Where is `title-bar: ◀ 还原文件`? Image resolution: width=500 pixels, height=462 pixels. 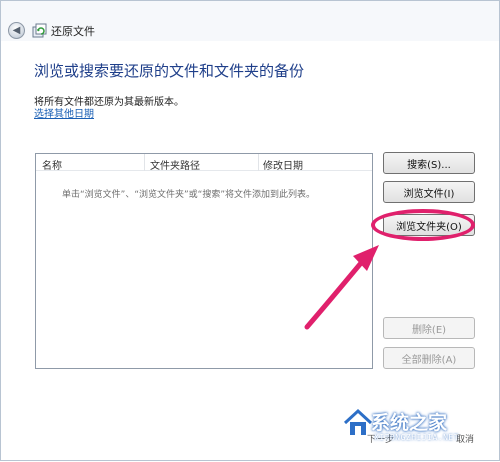
title-bar: ◀ 还原文件 is located at coordinates (250, 21).